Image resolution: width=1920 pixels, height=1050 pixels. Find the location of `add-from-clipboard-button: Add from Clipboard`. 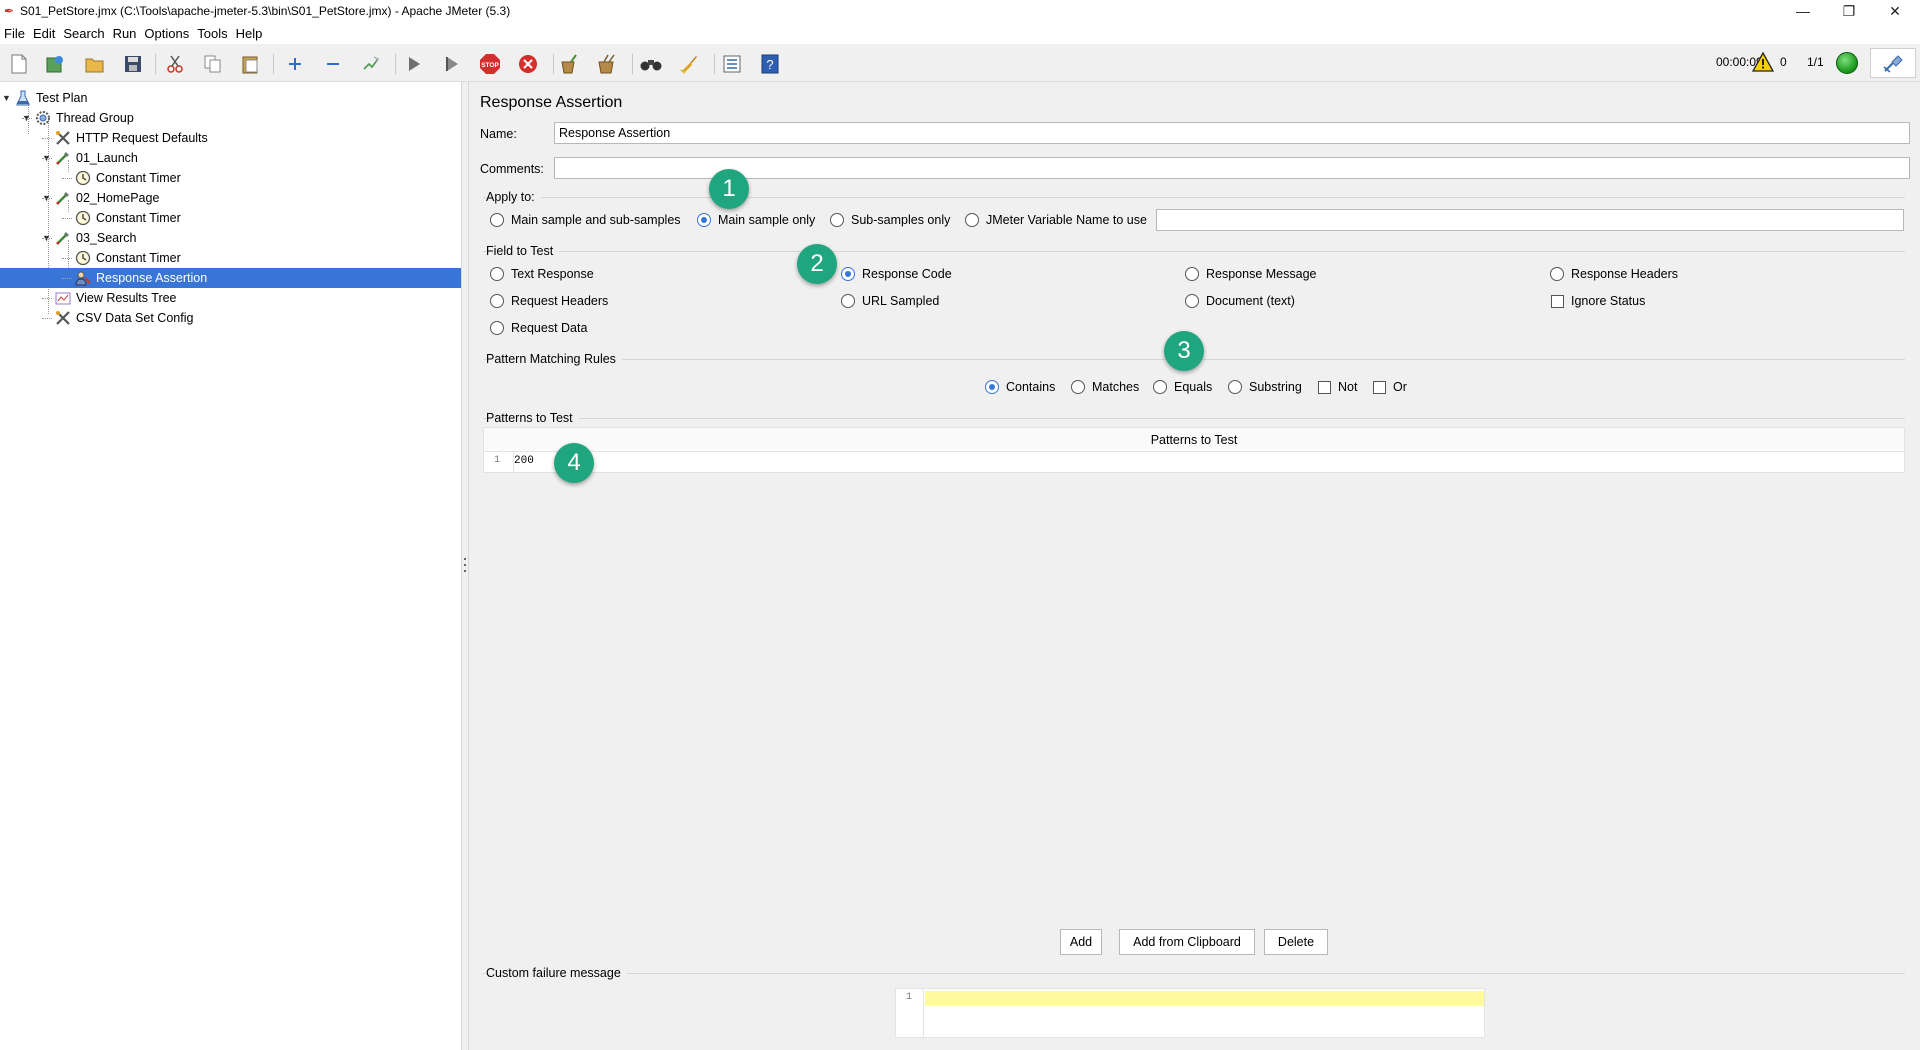

add-from-clipboard-button: Add from Clipboard is located at coordinates (1187, 942).